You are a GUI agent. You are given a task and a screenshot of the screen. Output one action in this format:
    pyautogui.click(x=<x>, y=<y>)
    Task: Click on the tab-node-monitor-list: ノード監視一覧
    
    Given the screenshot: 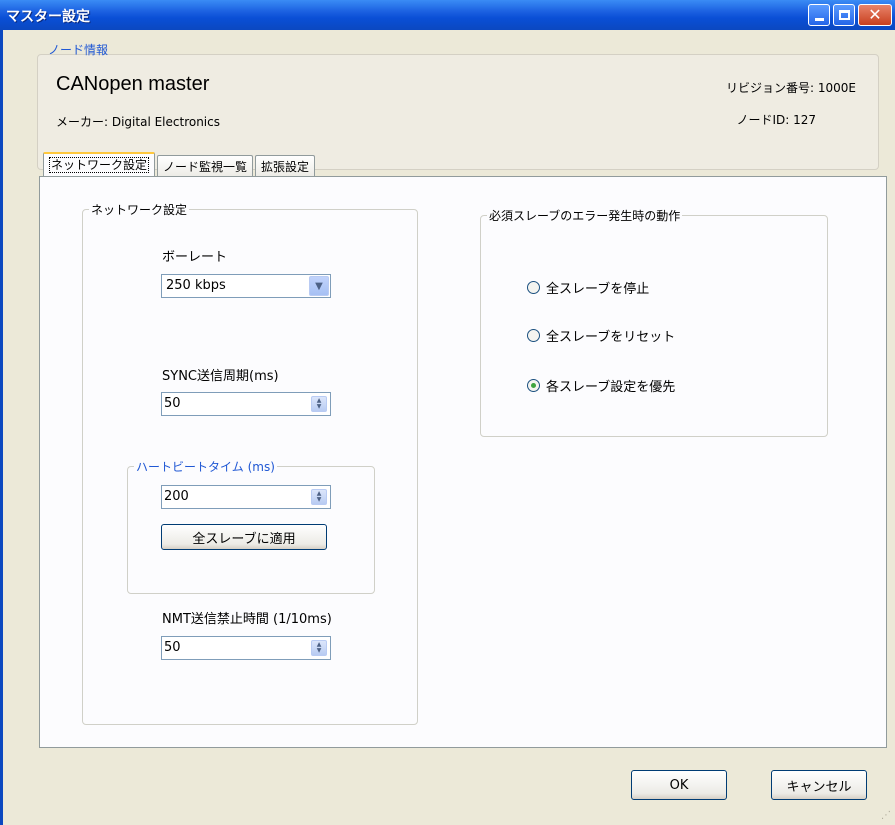 What is the action you would take?
    pyautogui.click(x=205, y=166)
    